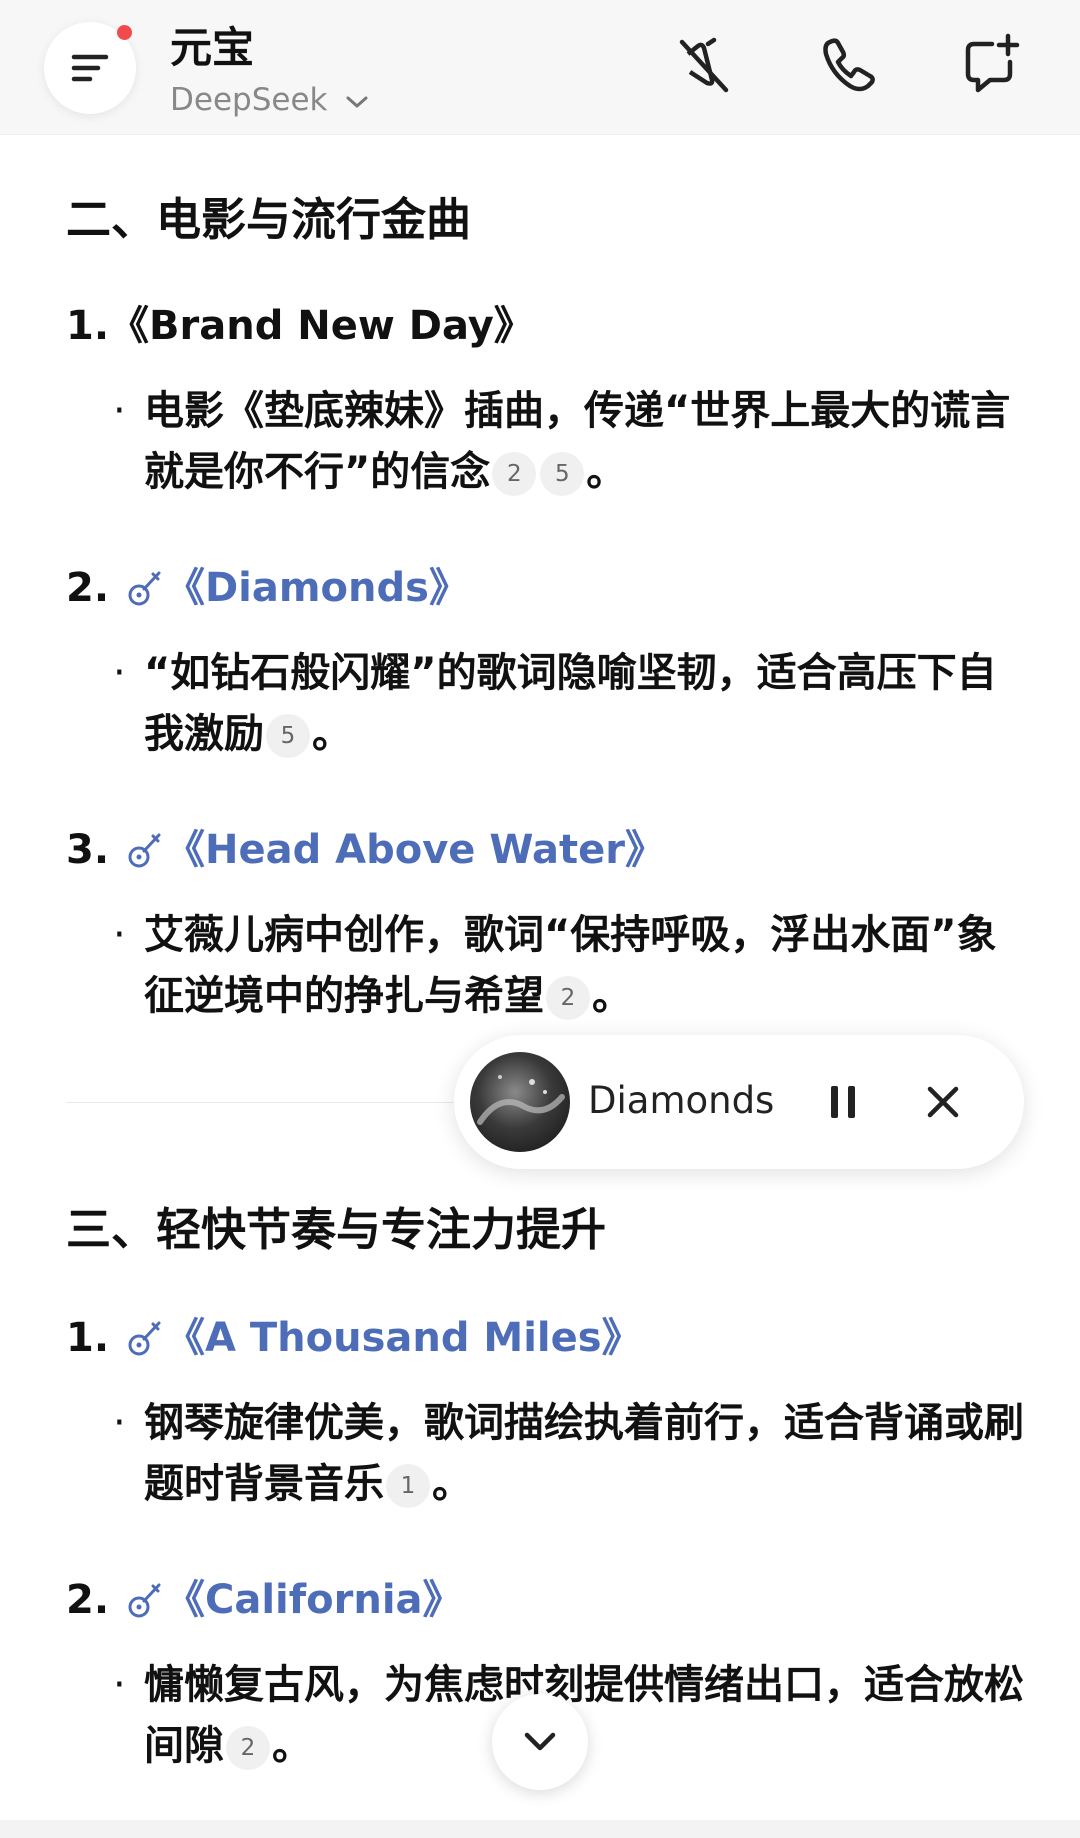  What do you see at coordinates (408, 1486) in the screenshot?
I see `citation-badge: 1` at bounding box center [408, 1486].